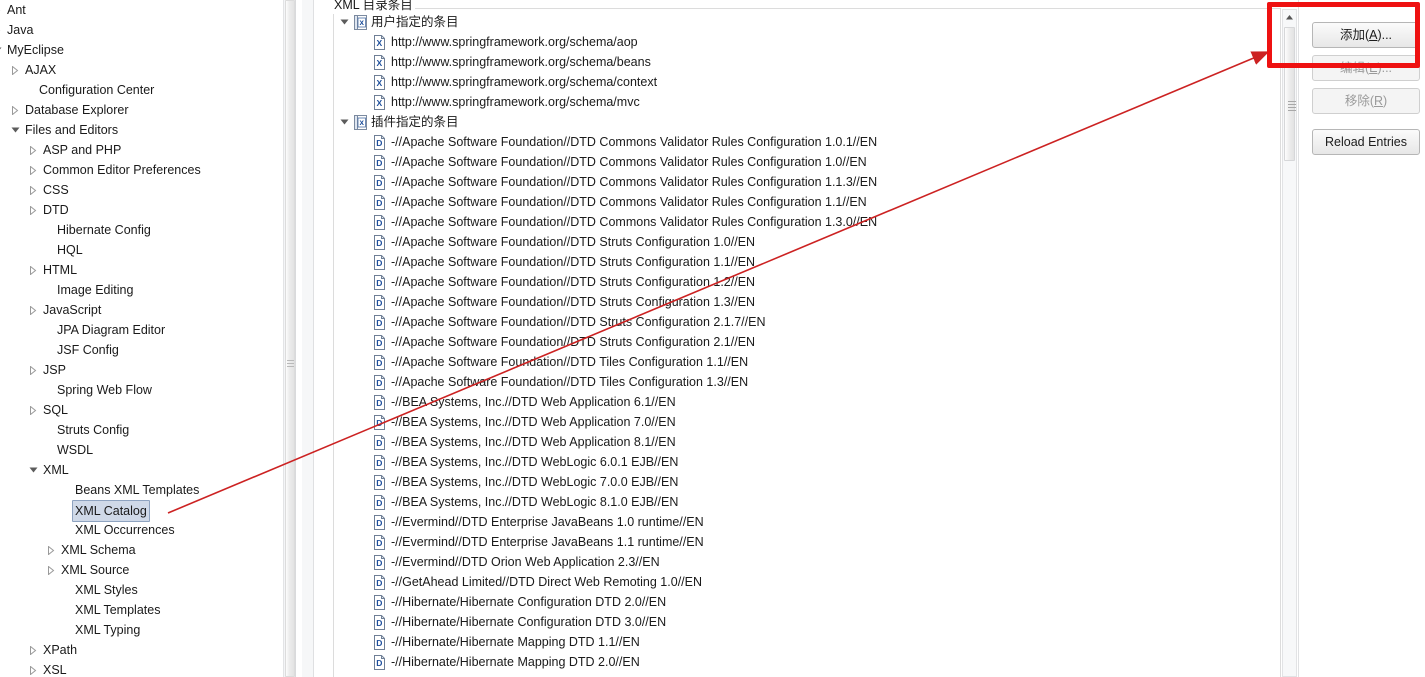 The height and width of the screenshot is (677, 1425). What do you see at coordinates (1290, 94) in the screenshot?
I see `entries-list-scrollbar-thumb` at bounding box center [1290, 94].